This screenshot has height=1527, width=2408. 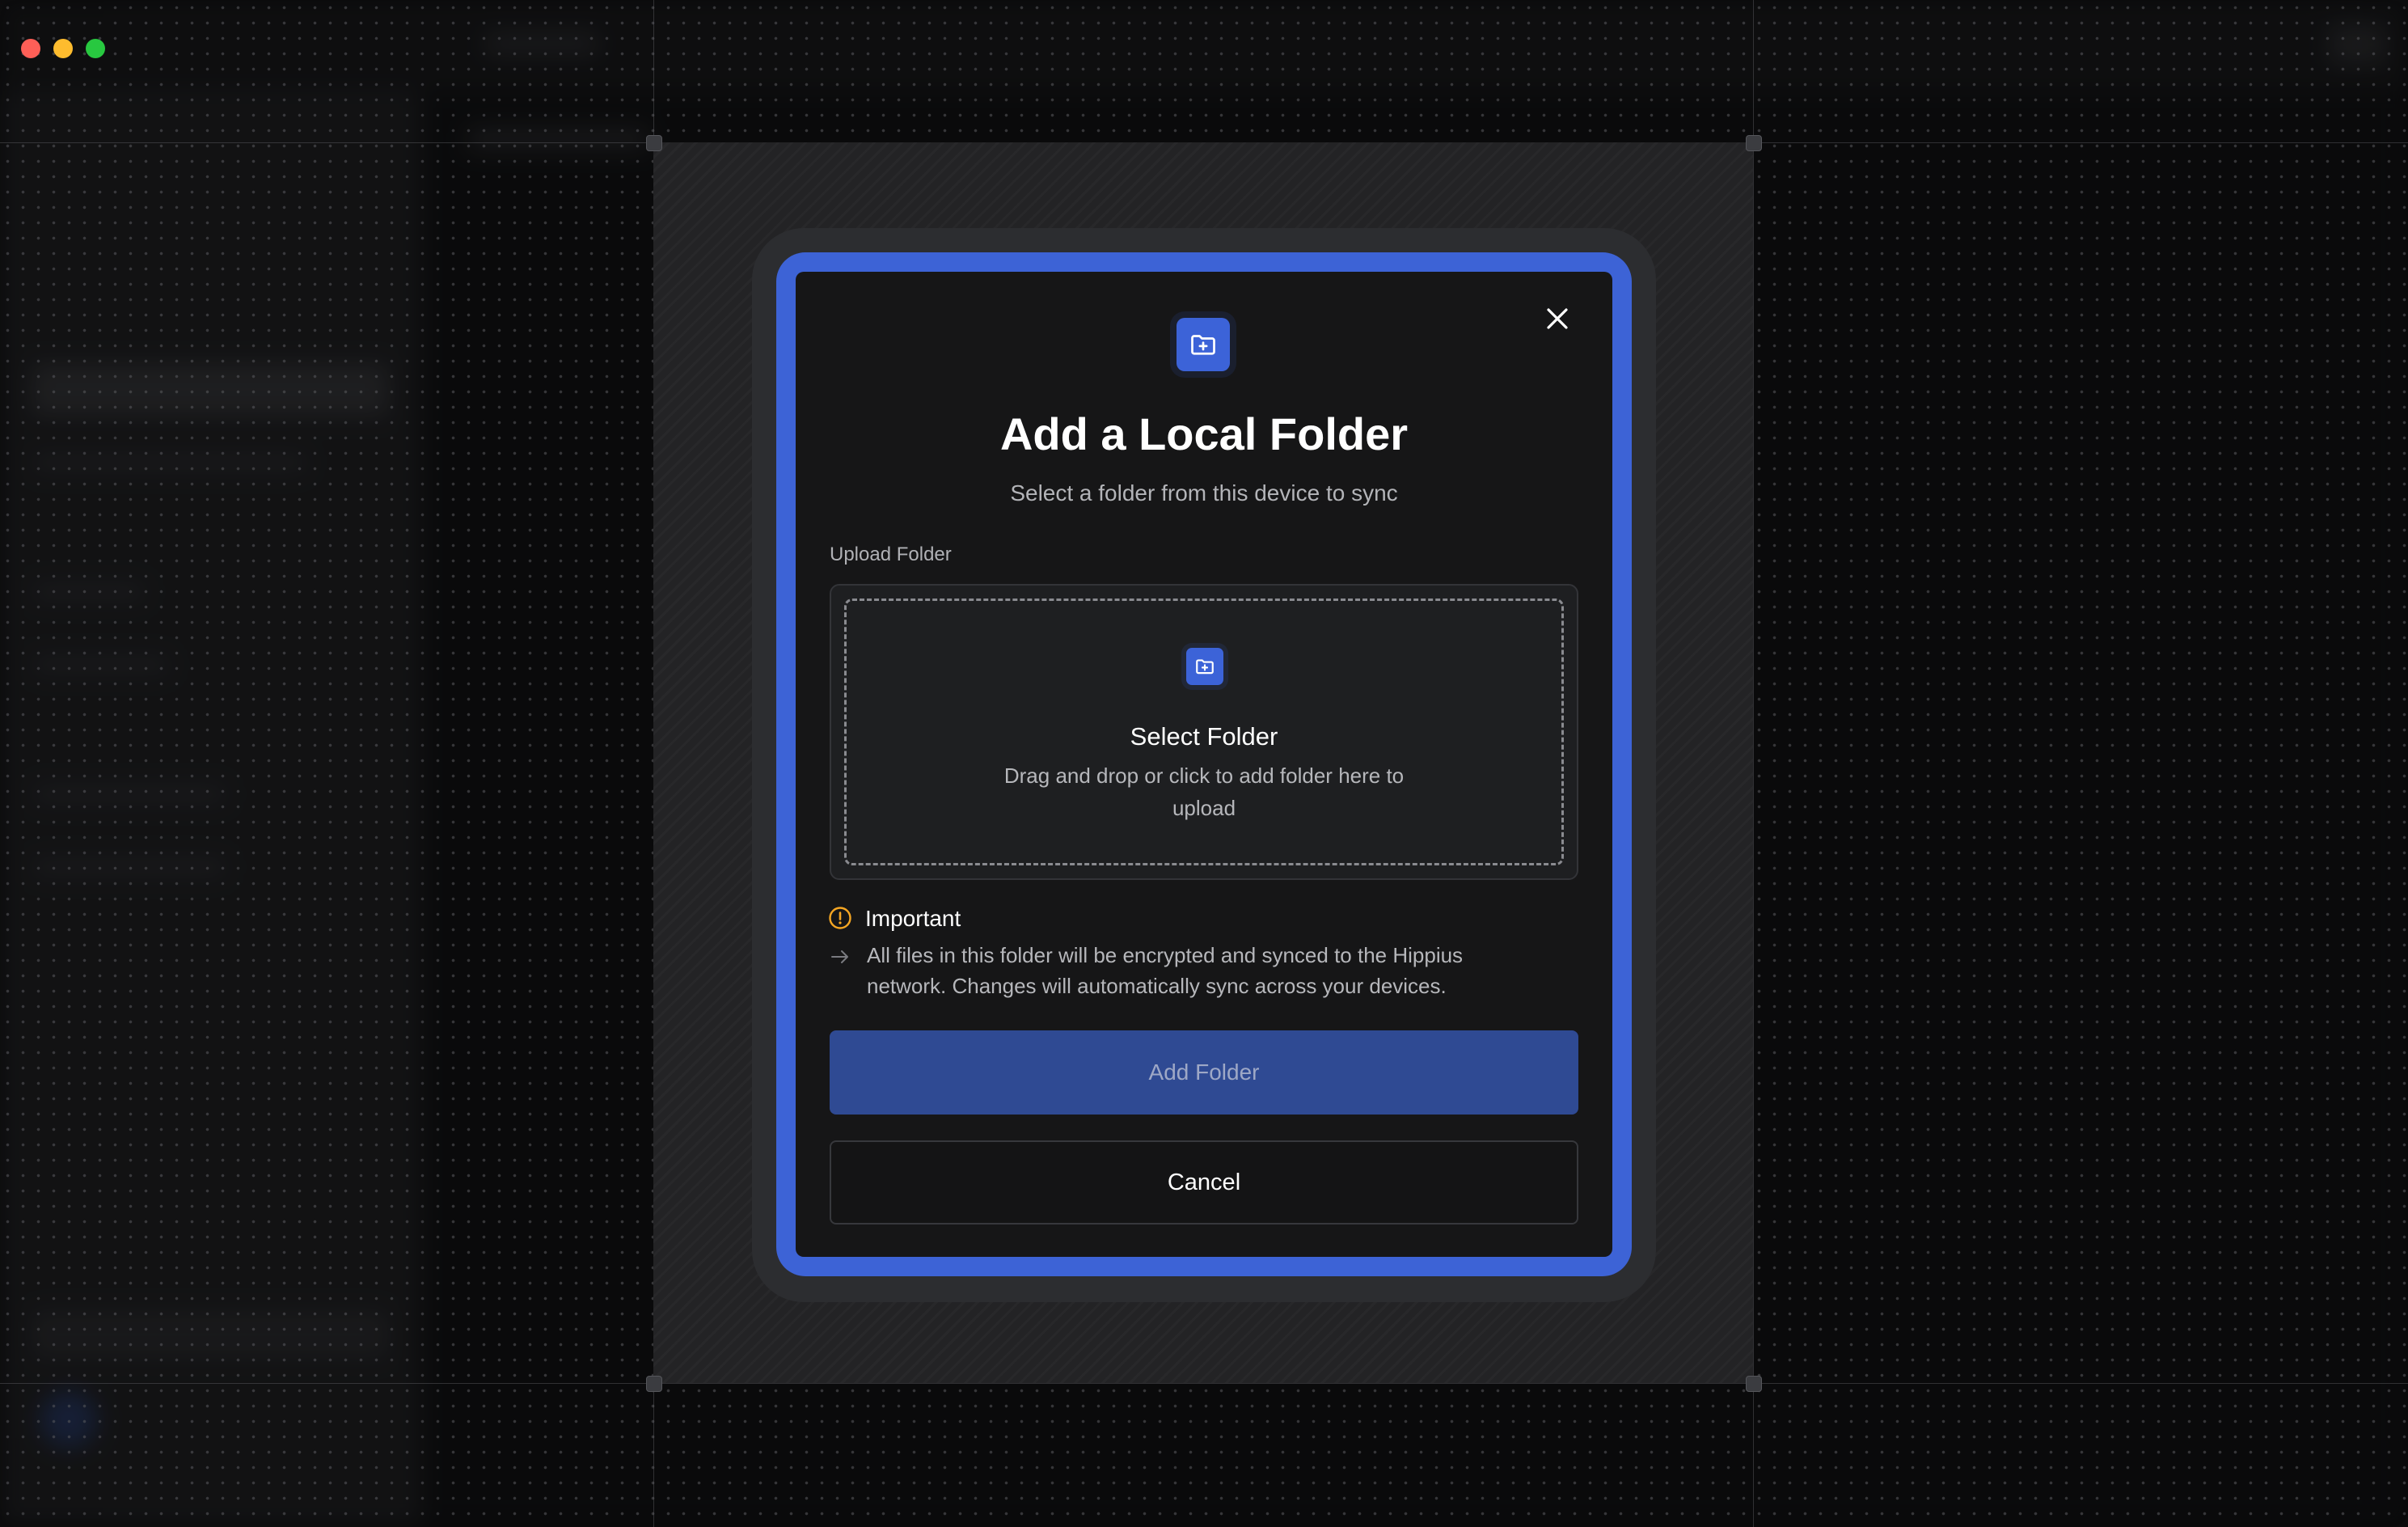 What do you see at coordinates (1204, 1182) in the screenshot?
I see `cancel-button: Cancel` at bounding box center [1204, 1182].